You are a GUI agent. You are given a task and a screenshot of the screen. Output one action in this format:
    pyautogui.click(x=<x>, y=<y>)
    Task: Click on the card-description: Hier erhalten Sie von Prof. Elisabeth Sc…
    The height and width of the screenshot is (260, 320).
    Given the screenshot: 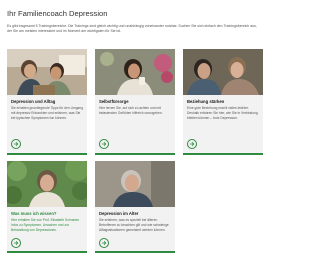 What is the action you would take?
    pyautogui.click(x=45, y=225)
    